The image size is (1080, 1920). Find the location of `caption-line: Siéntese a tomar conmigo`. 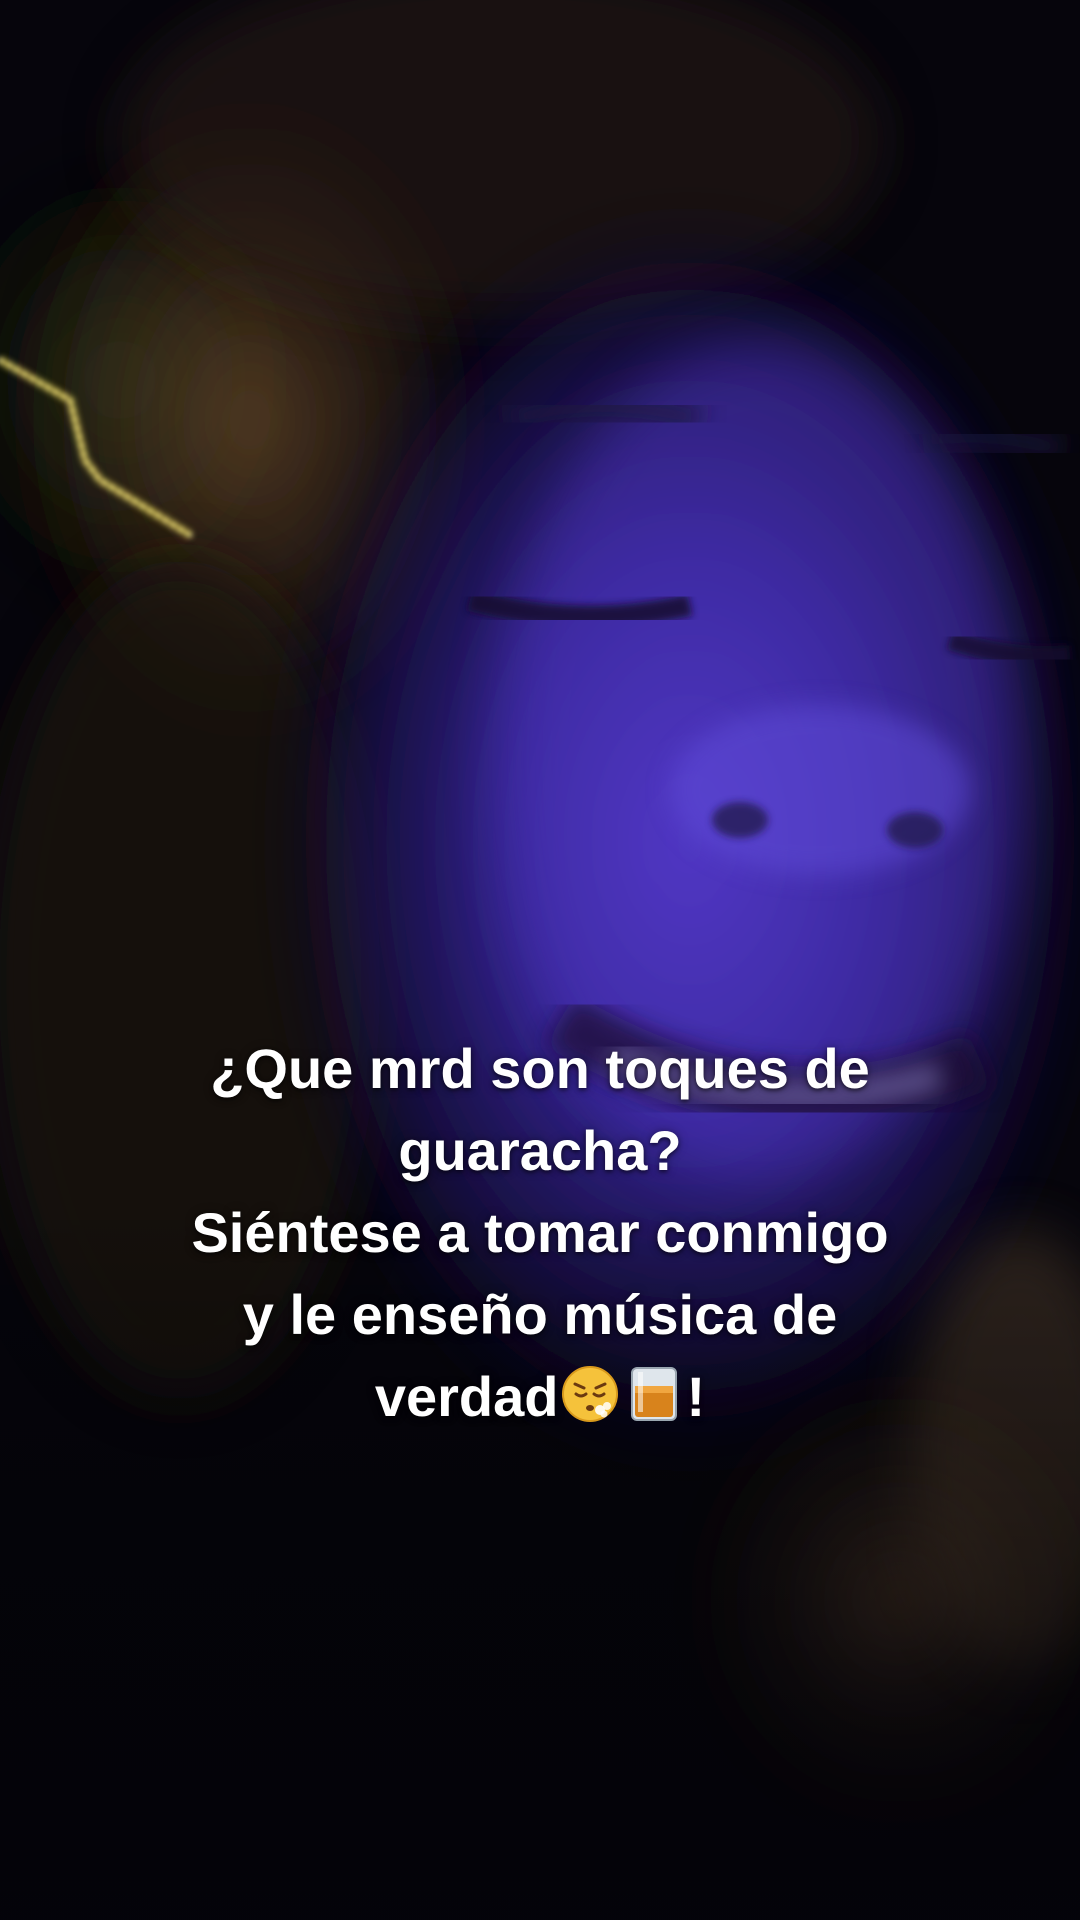

caption-line: Siéntese a tomar conmigo is located at coordinates (540, 1232).